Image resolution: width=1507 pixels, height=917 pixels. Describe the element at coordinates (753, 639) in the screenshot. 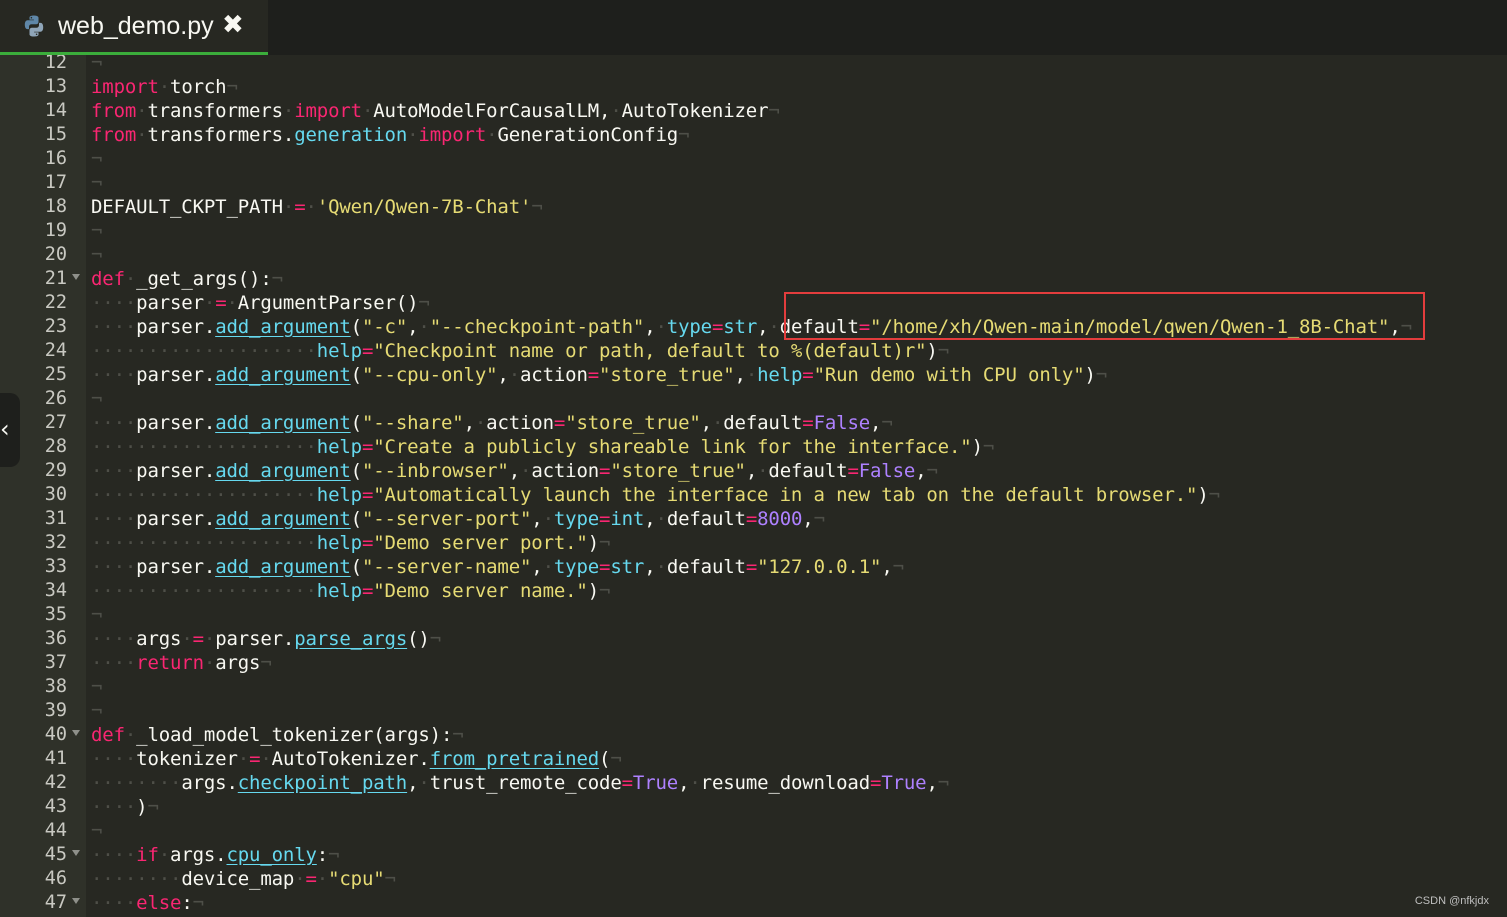

I see `code-line: 36 ····args·=·parser.parse_args()¬` at that location.